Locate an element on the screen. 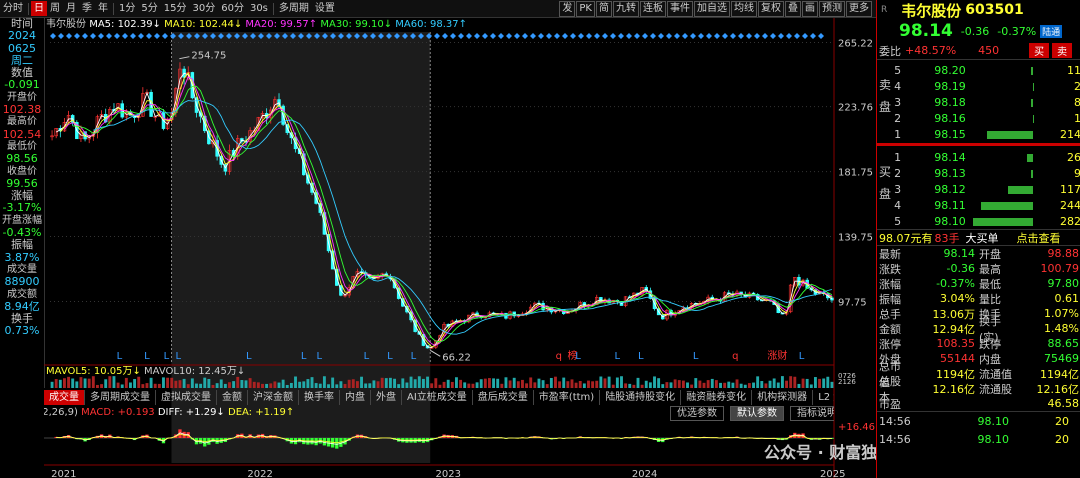  tool-button: 加自选 is located at coordinates (712, 8).